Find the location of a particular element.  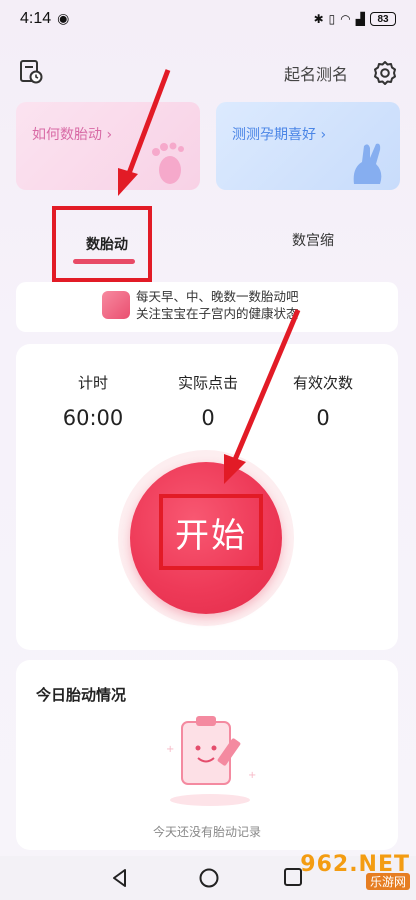

eye-icon: ◉ is located at coordinates (63, 19).